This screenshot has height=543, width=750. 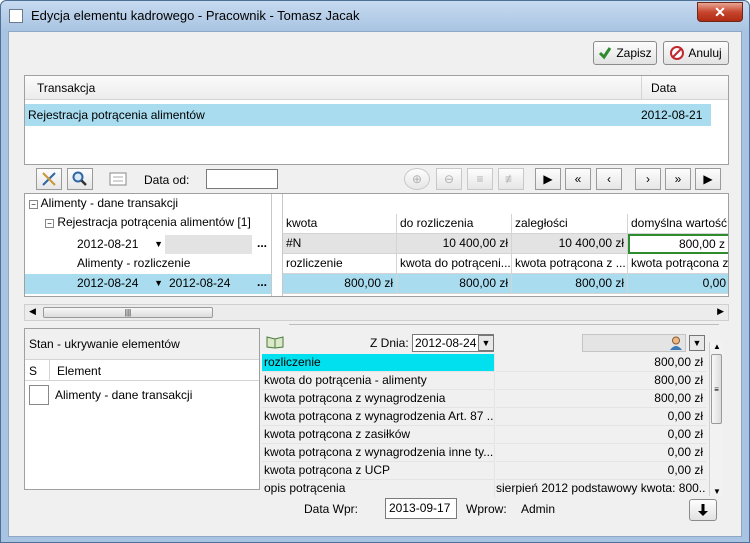 What do you see at coordinates (378, 381) in the screenshot?
I see `prop-label: kwota do potrącenia - alimenty` at bounding box center [378, 381].